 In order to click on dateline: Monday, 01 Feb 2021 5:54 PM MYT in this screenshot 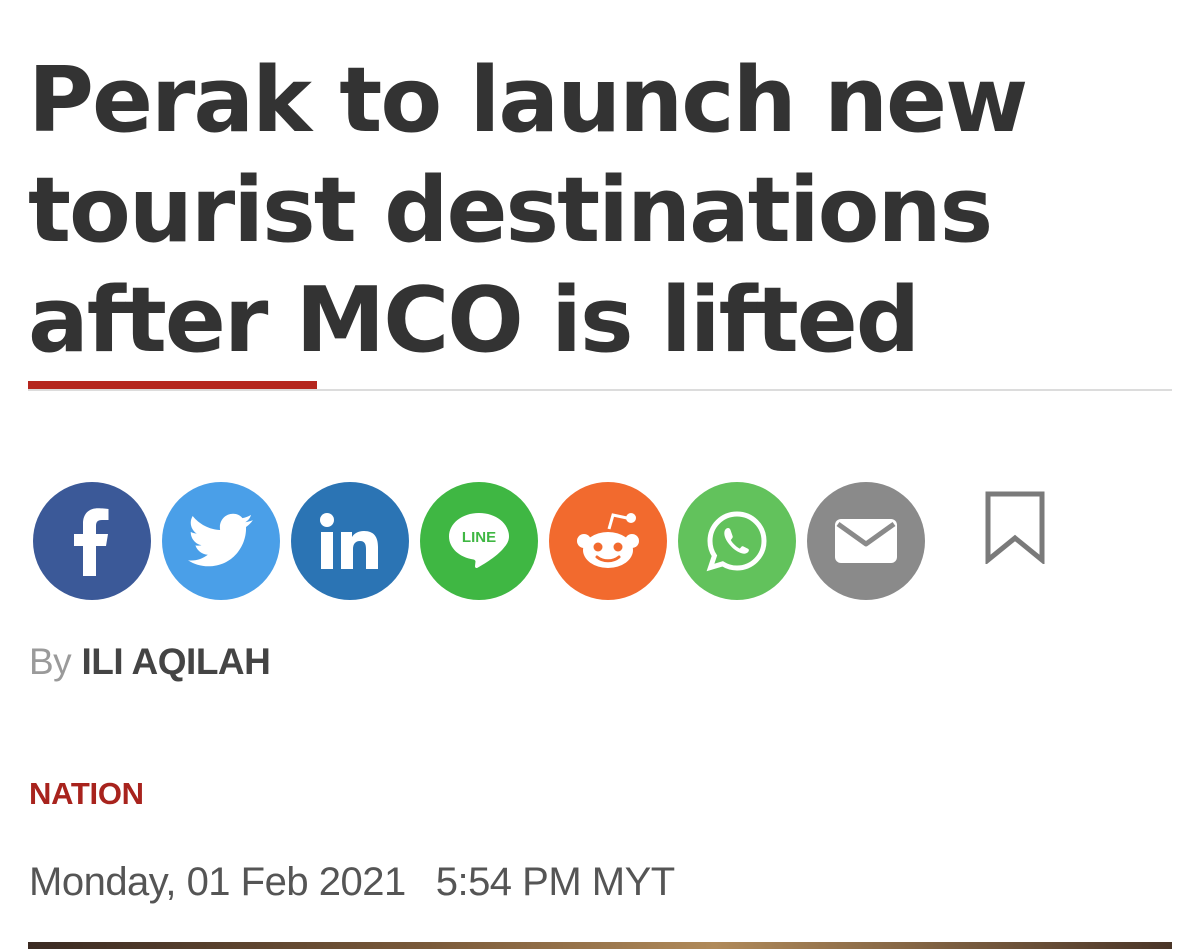, I will do `click(352, 882)`.